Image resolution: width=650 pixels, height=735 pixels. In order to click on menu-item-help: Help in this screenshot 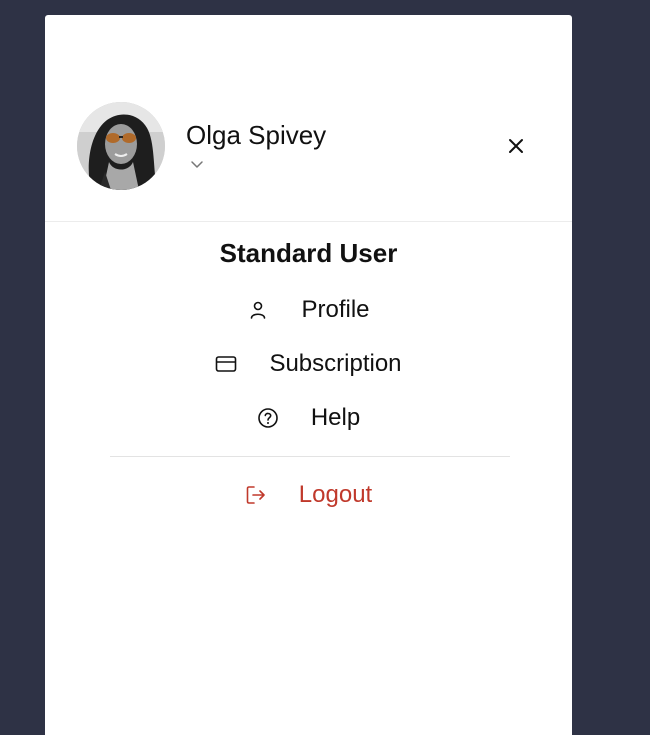, I will do `click(308, 418)`.